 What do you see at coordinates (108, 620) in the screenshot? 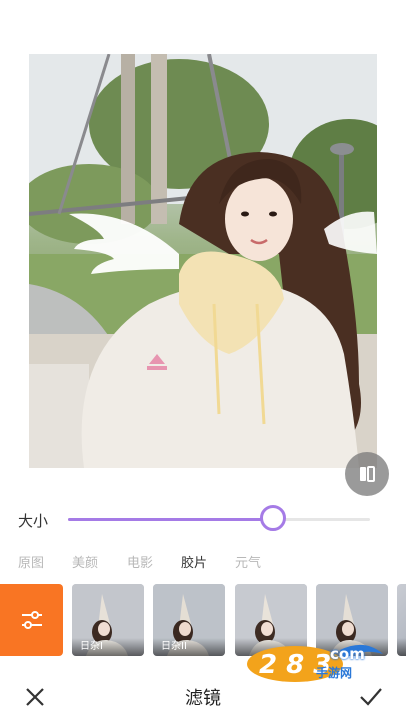
I see `filter-thumb: 日杂I` at bounding box center [108, 620].